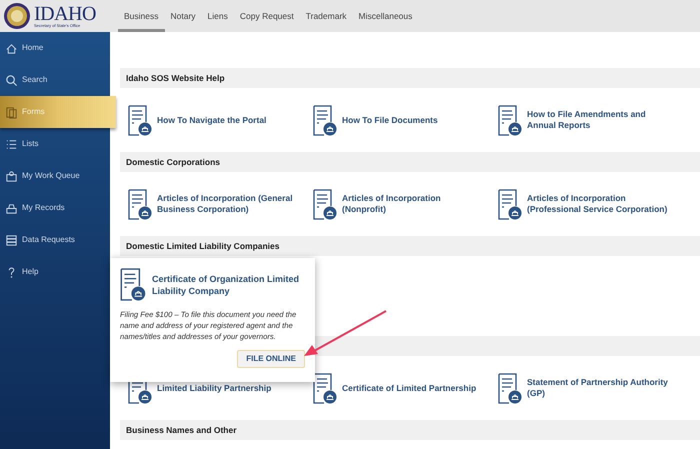 The width and height of the screenshot is (700, 449). What do you see at coordinates (181, 430) in the screenshot?
I see `section-title: Business Names and Other` at bounding box center [181, 430].